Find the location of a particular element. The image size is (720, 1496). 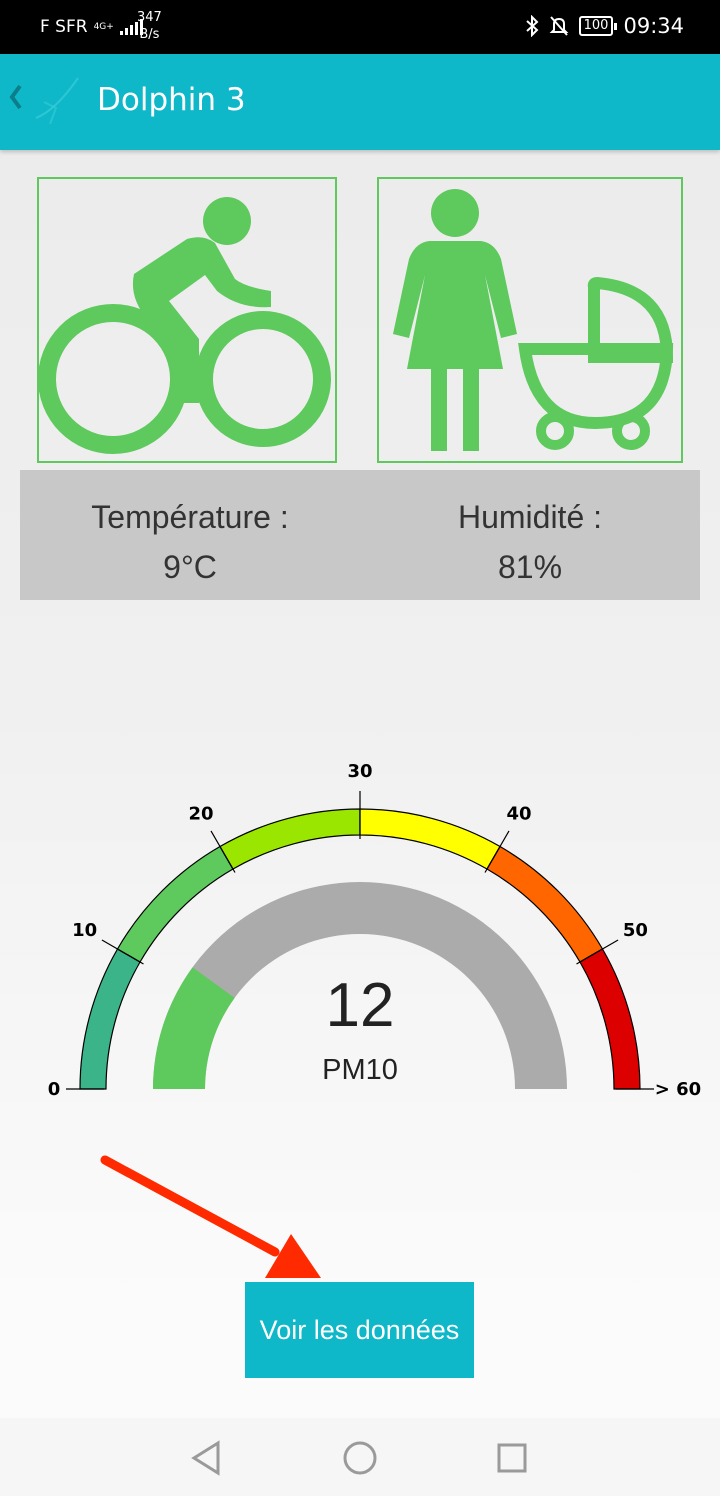

gauge-scale-label: 30 is located at coordinates (359, 771).